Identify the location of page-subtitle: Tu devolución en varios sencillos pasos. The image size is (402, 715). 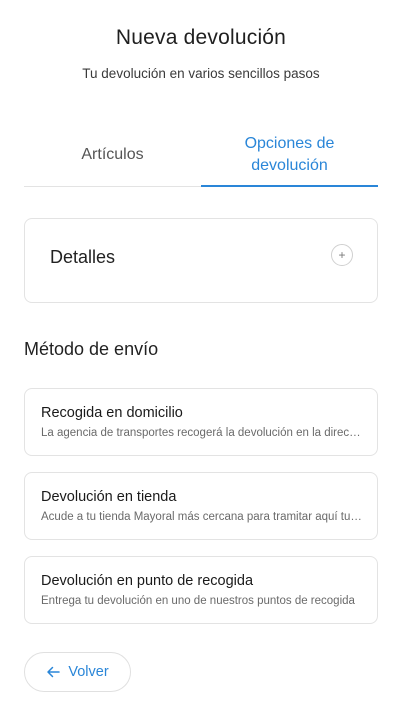
(201, 73).